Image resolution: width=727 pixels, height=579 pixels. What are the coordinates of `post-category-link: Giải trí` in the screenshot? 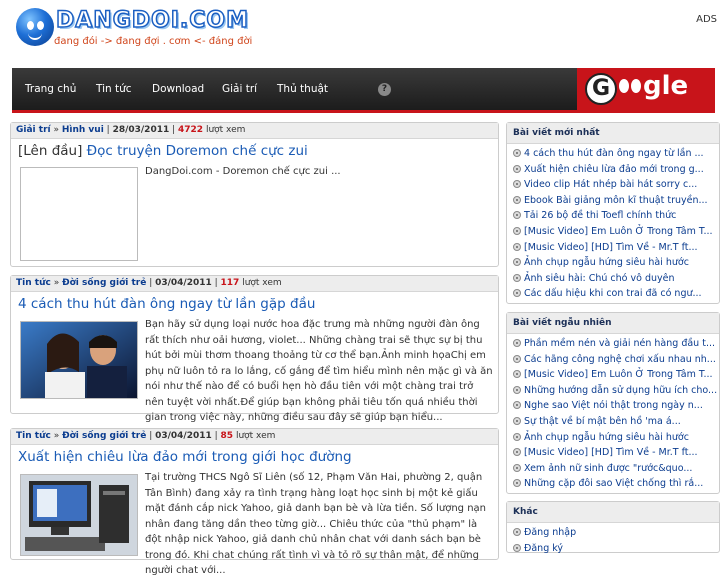 It's located at (33, 130).